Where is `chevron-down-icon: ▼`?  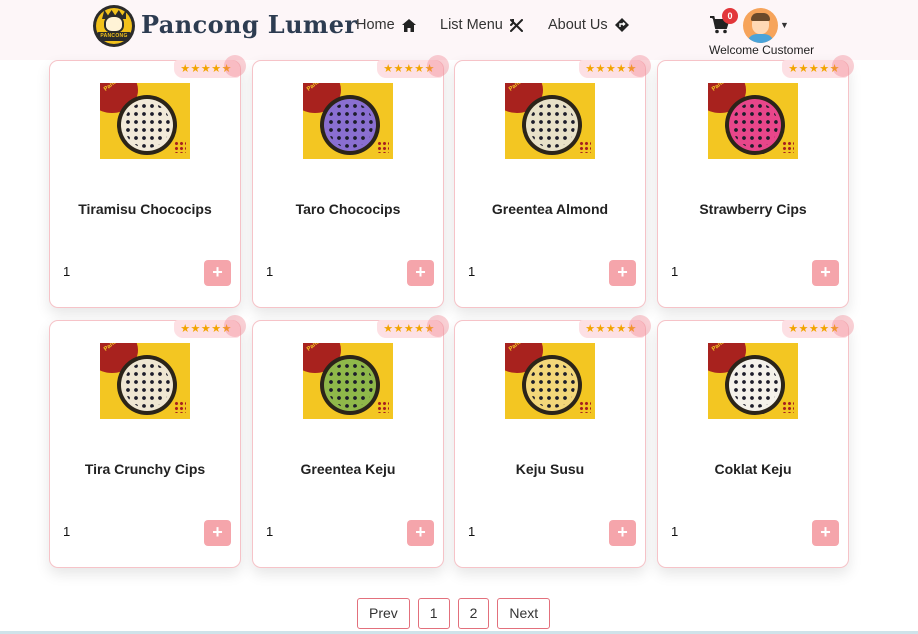 chevron-down-icon: ▼ is located at coordinates (784, 25).